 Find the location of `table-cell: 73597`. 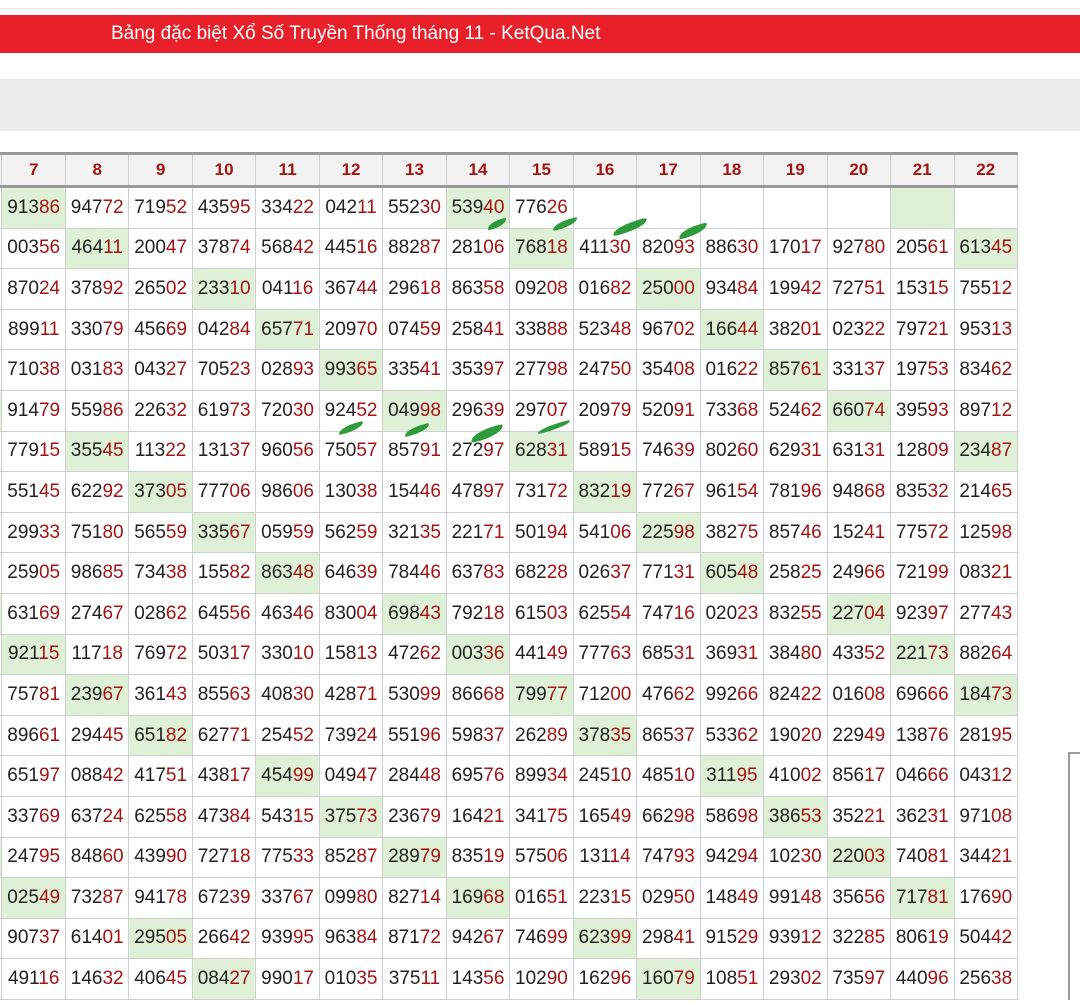

table-cell: 73597 is located at coordinates (859, 979).